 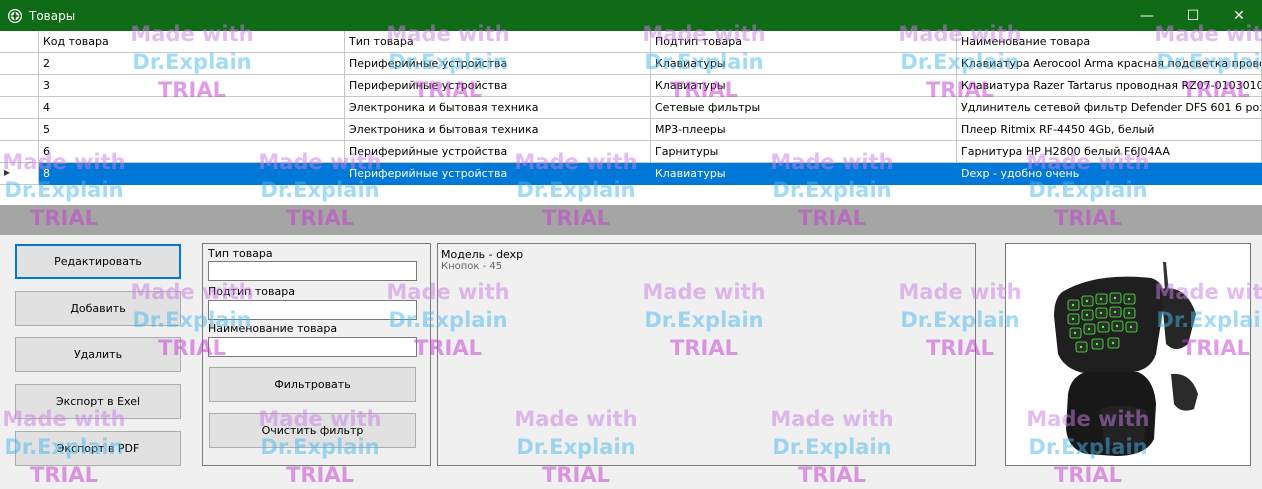 What do you see at coordinates (472, 266) in the screenshot?
I see `description-keys: Кнопок - 45` at bounding box center [472, 266].